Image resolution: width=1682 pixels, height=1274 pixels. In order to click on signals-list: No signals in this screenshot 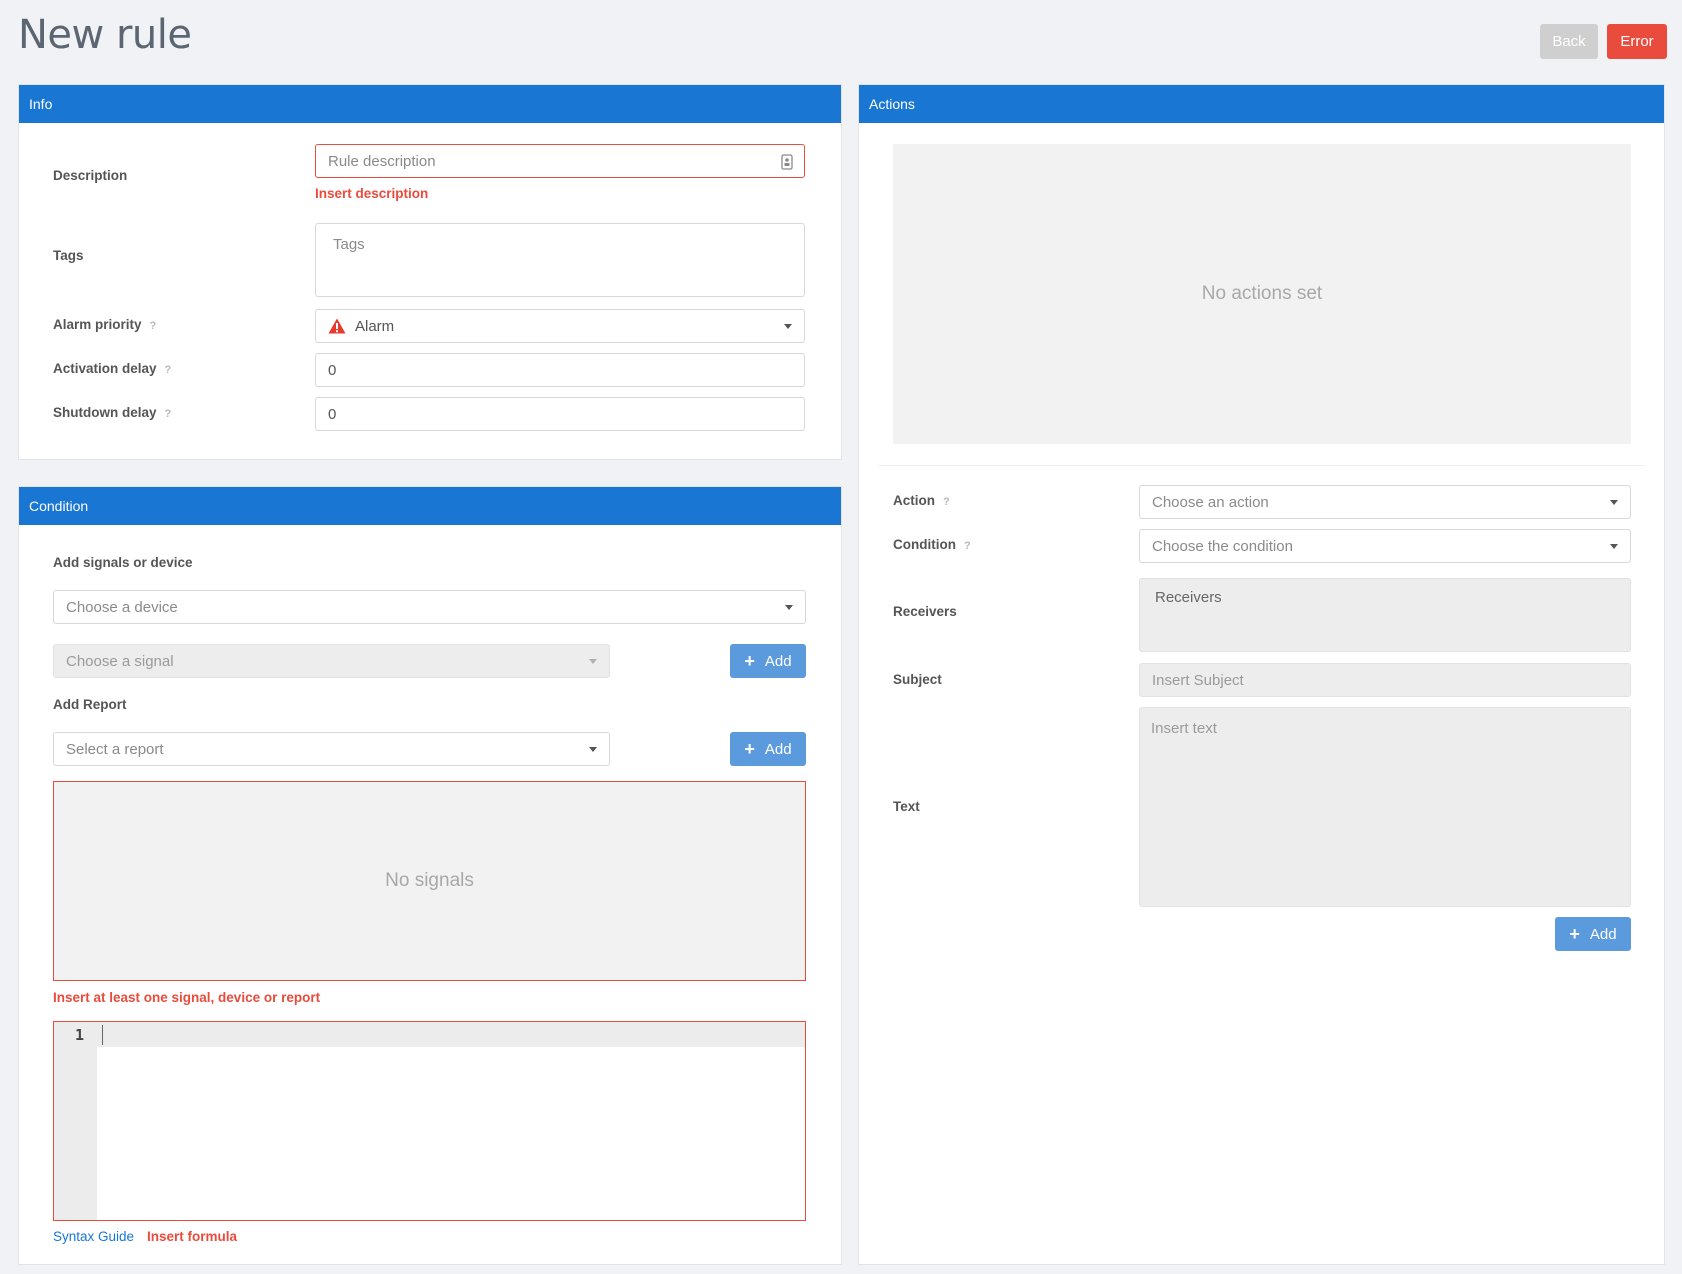, I will do `click(429, 881)`.